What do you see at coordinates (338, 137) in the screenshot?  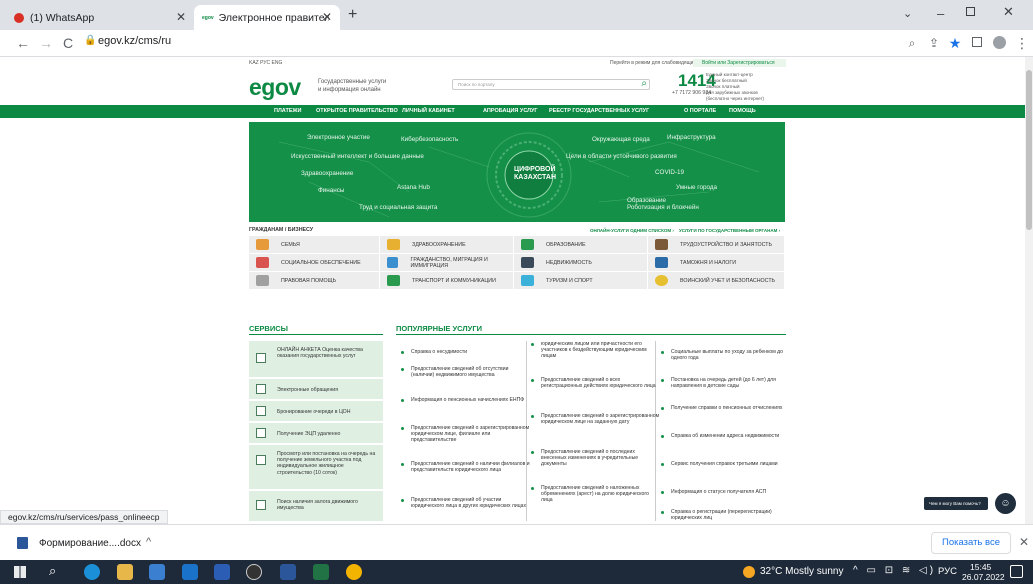 I see `banner-e-participation: Электронное участие` at bounding box center [338, 137].